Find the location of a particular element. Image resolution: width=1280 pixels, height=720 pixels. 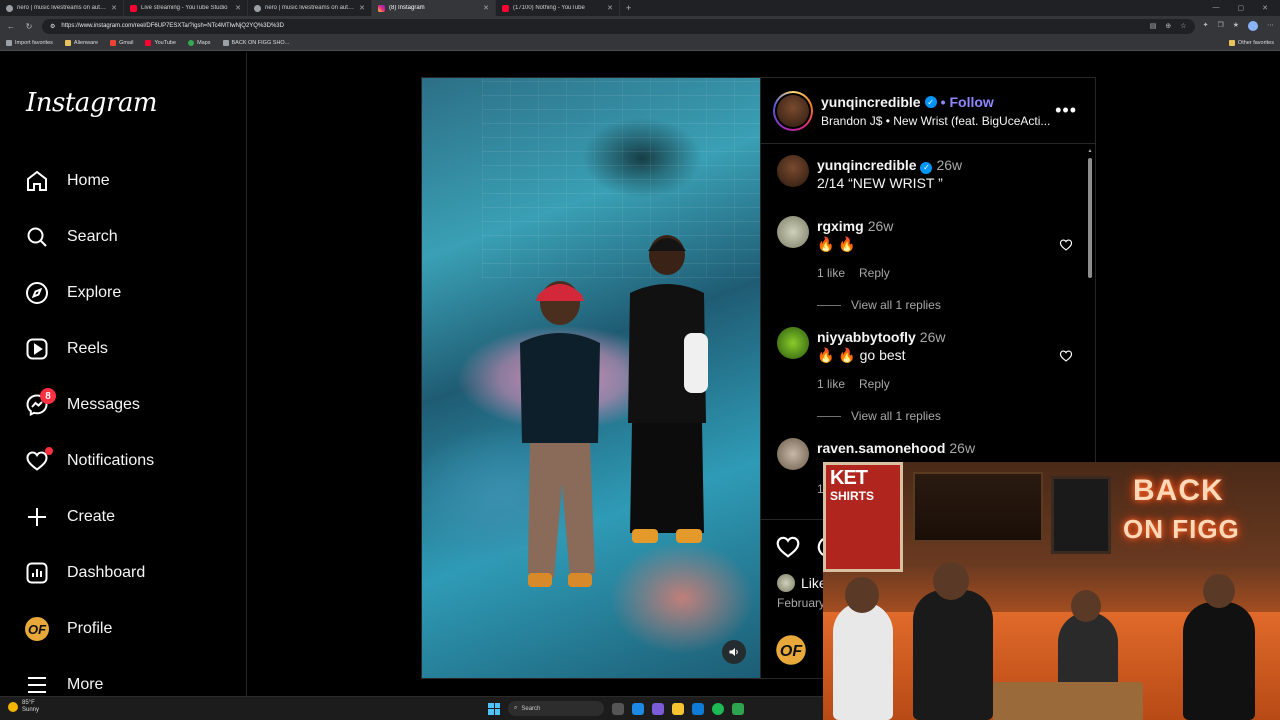

more-options-icon: ••• is located at coordinates (1066, 110).